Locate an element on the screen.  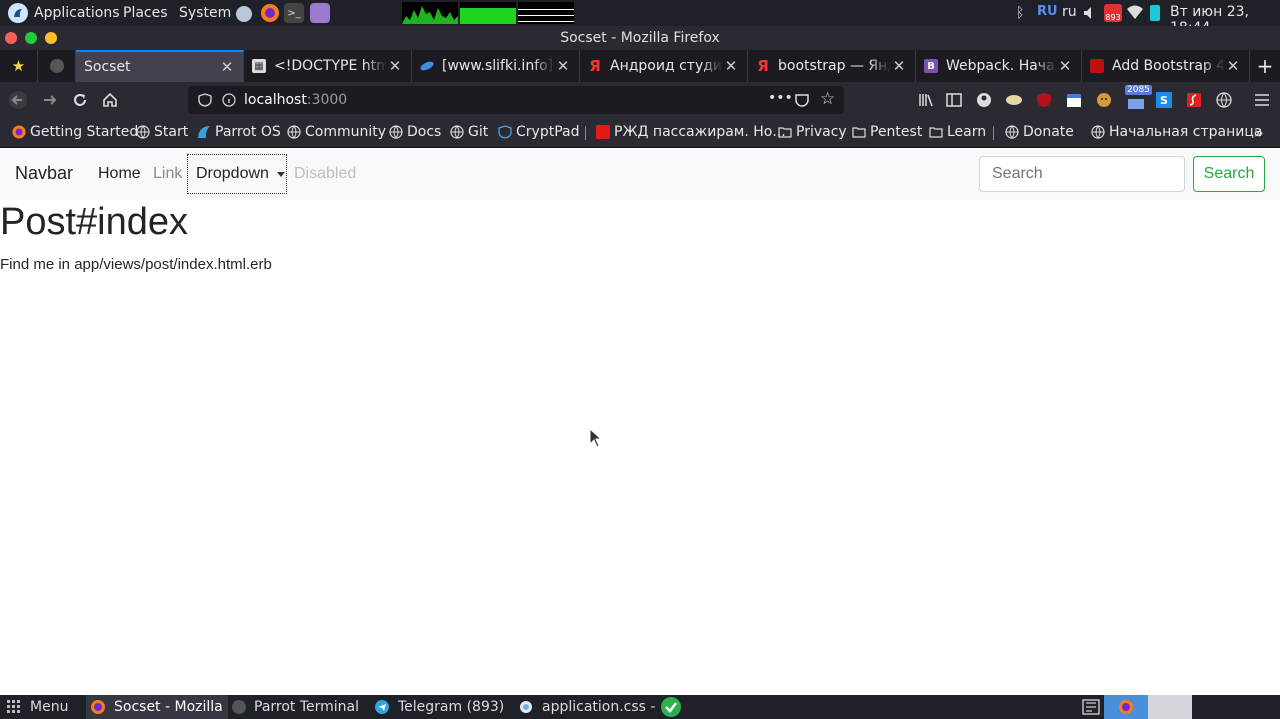
bookmark-donate: Donate is located at coordinates (1039, 132).